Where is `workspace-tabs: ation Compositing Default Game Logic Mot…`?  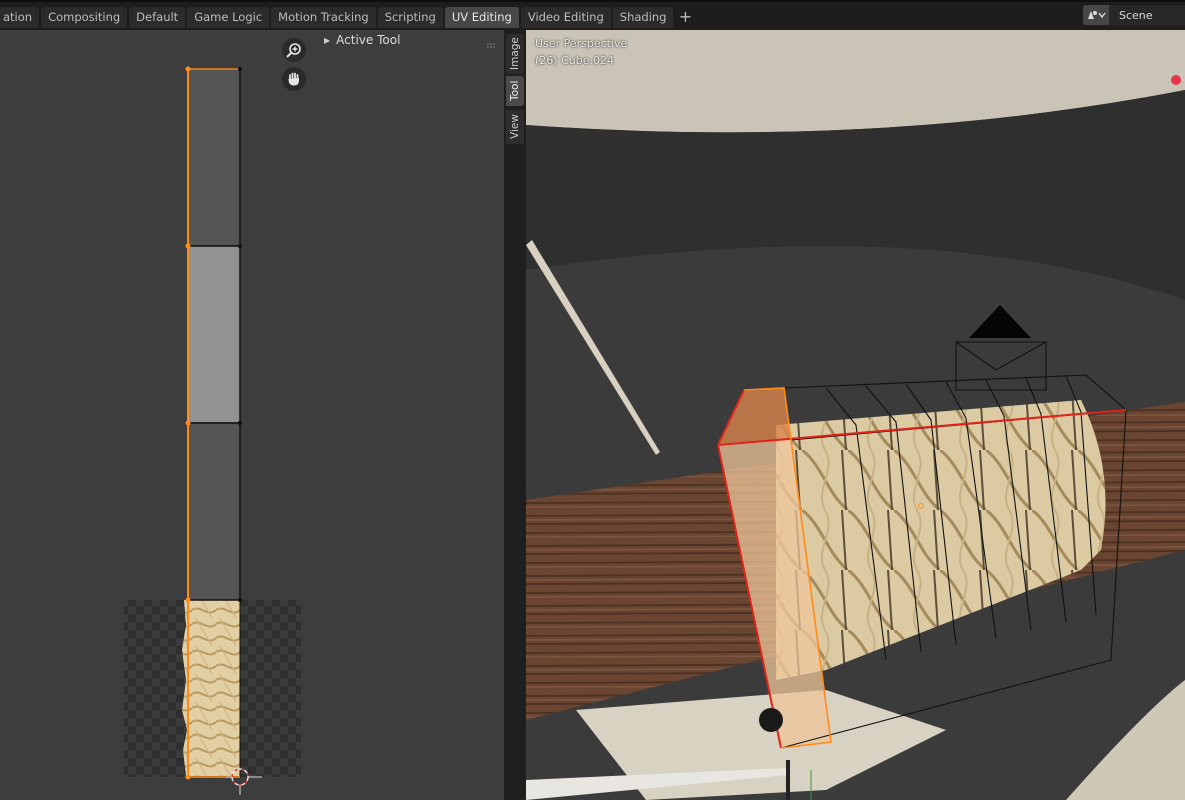 workspace-tabs: ation Compositing Default Game Logic Mot… is located at coordinates (347, 17).